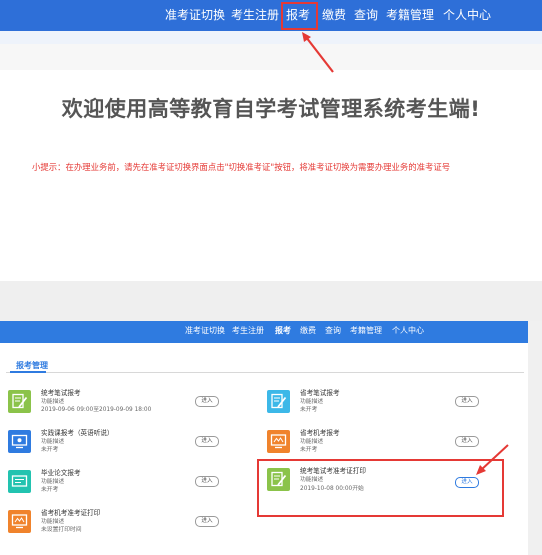 The height and width of the screenshot is (555, 542). What do you see at coordinates (265, 372) in the screenshot?
I see `tab-divider` at bounding box center [265, 372].